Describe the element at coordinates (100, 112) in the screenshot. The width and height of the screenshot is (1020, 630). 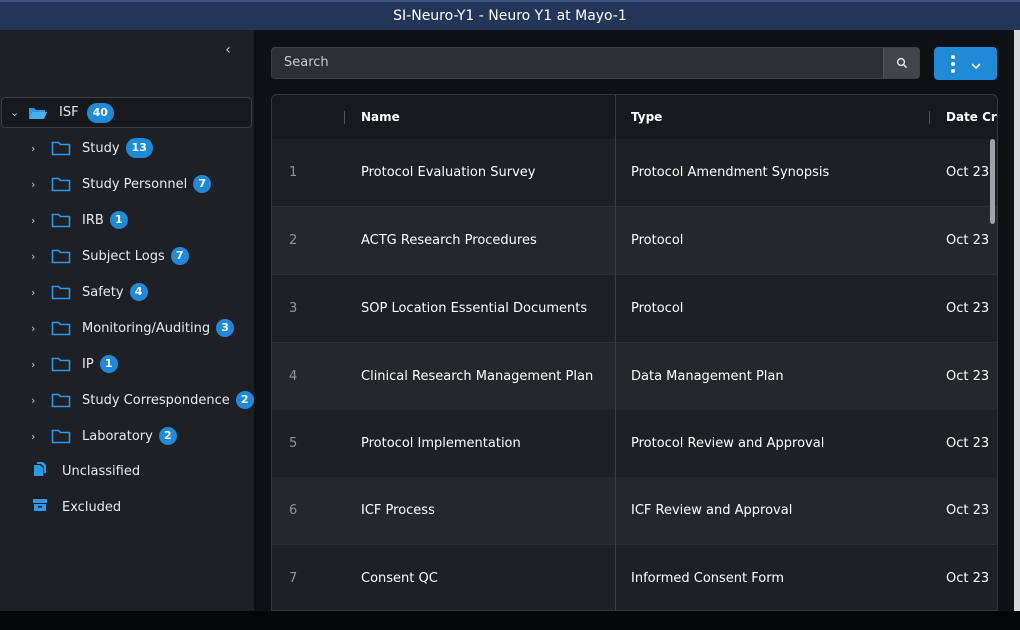
I see `count-badge: 40` at that location.